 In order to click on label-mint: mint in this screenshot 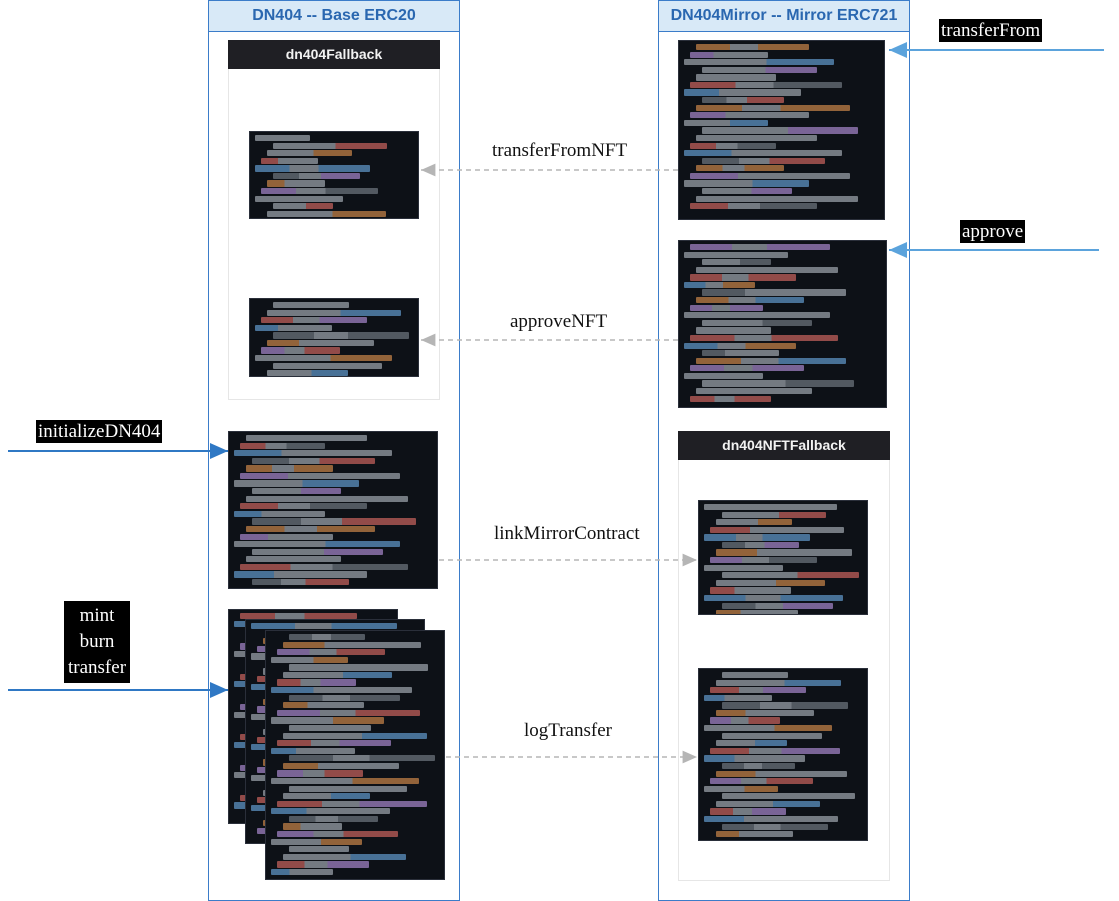, I will do `click(97, 615)`.